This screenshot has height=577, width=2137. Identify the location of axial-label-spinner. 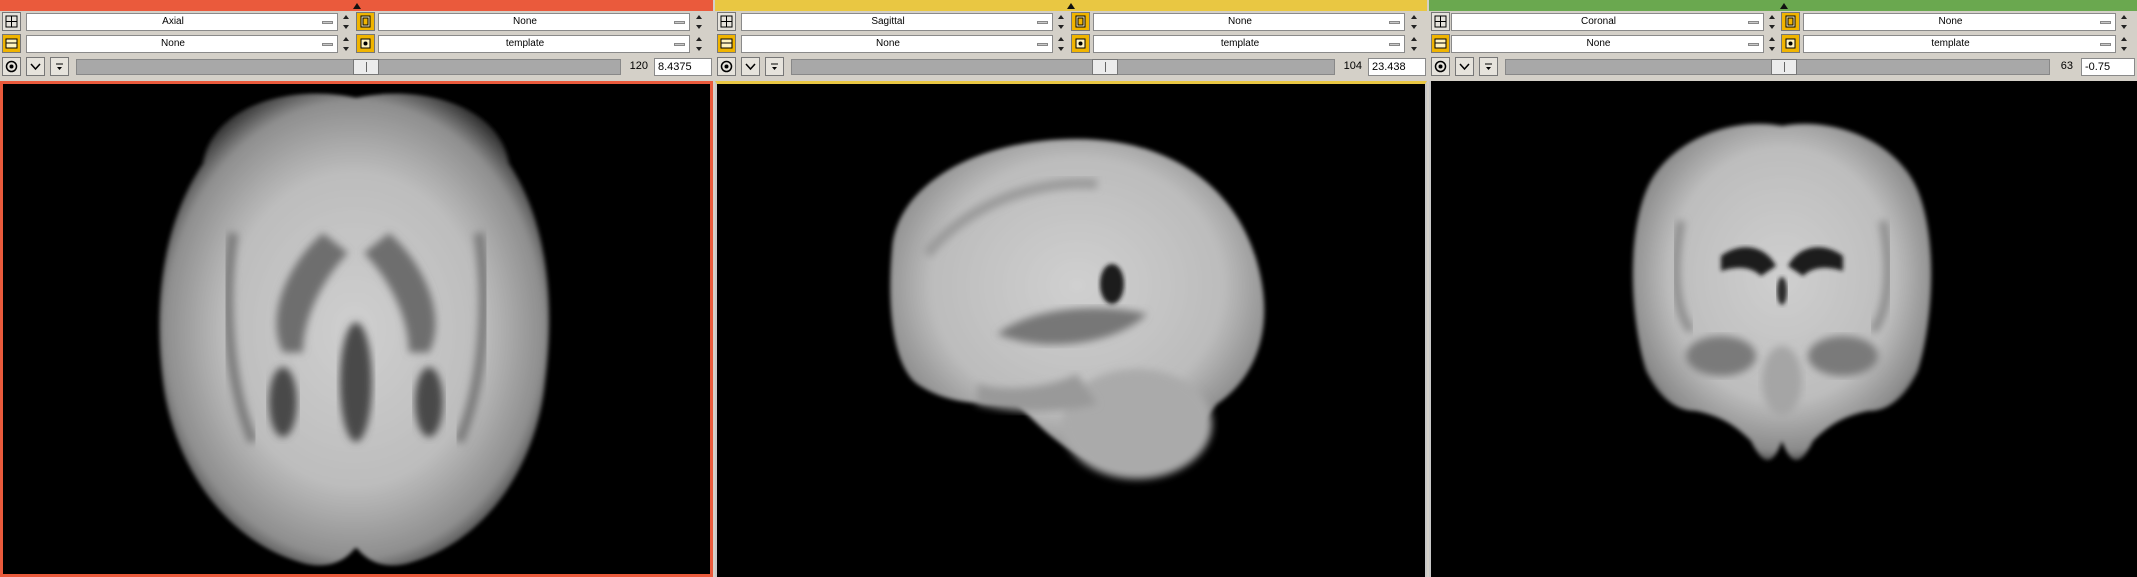
(699, 44).